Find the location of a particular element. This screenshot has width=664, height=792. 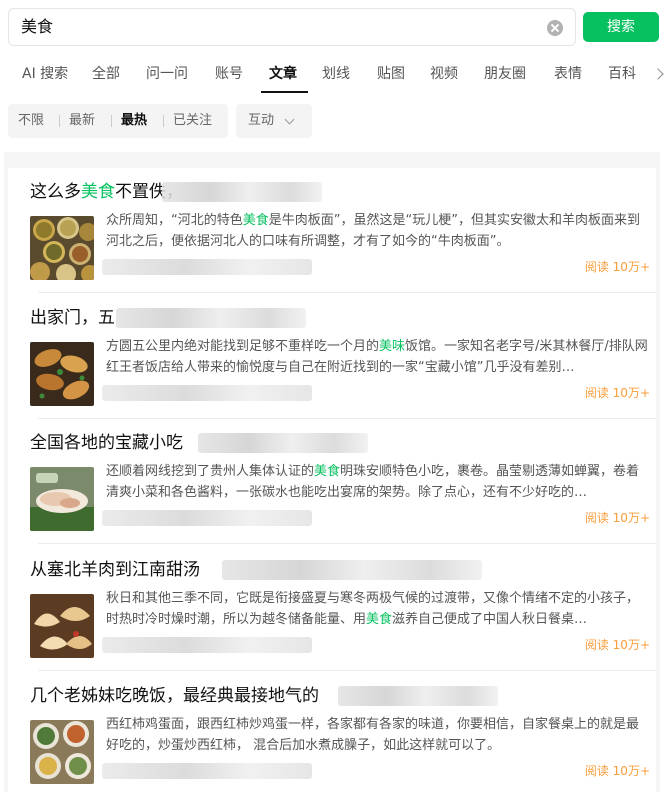

summary-text: 众所周知，“河北的特色 is located at coordinates (174, 220).